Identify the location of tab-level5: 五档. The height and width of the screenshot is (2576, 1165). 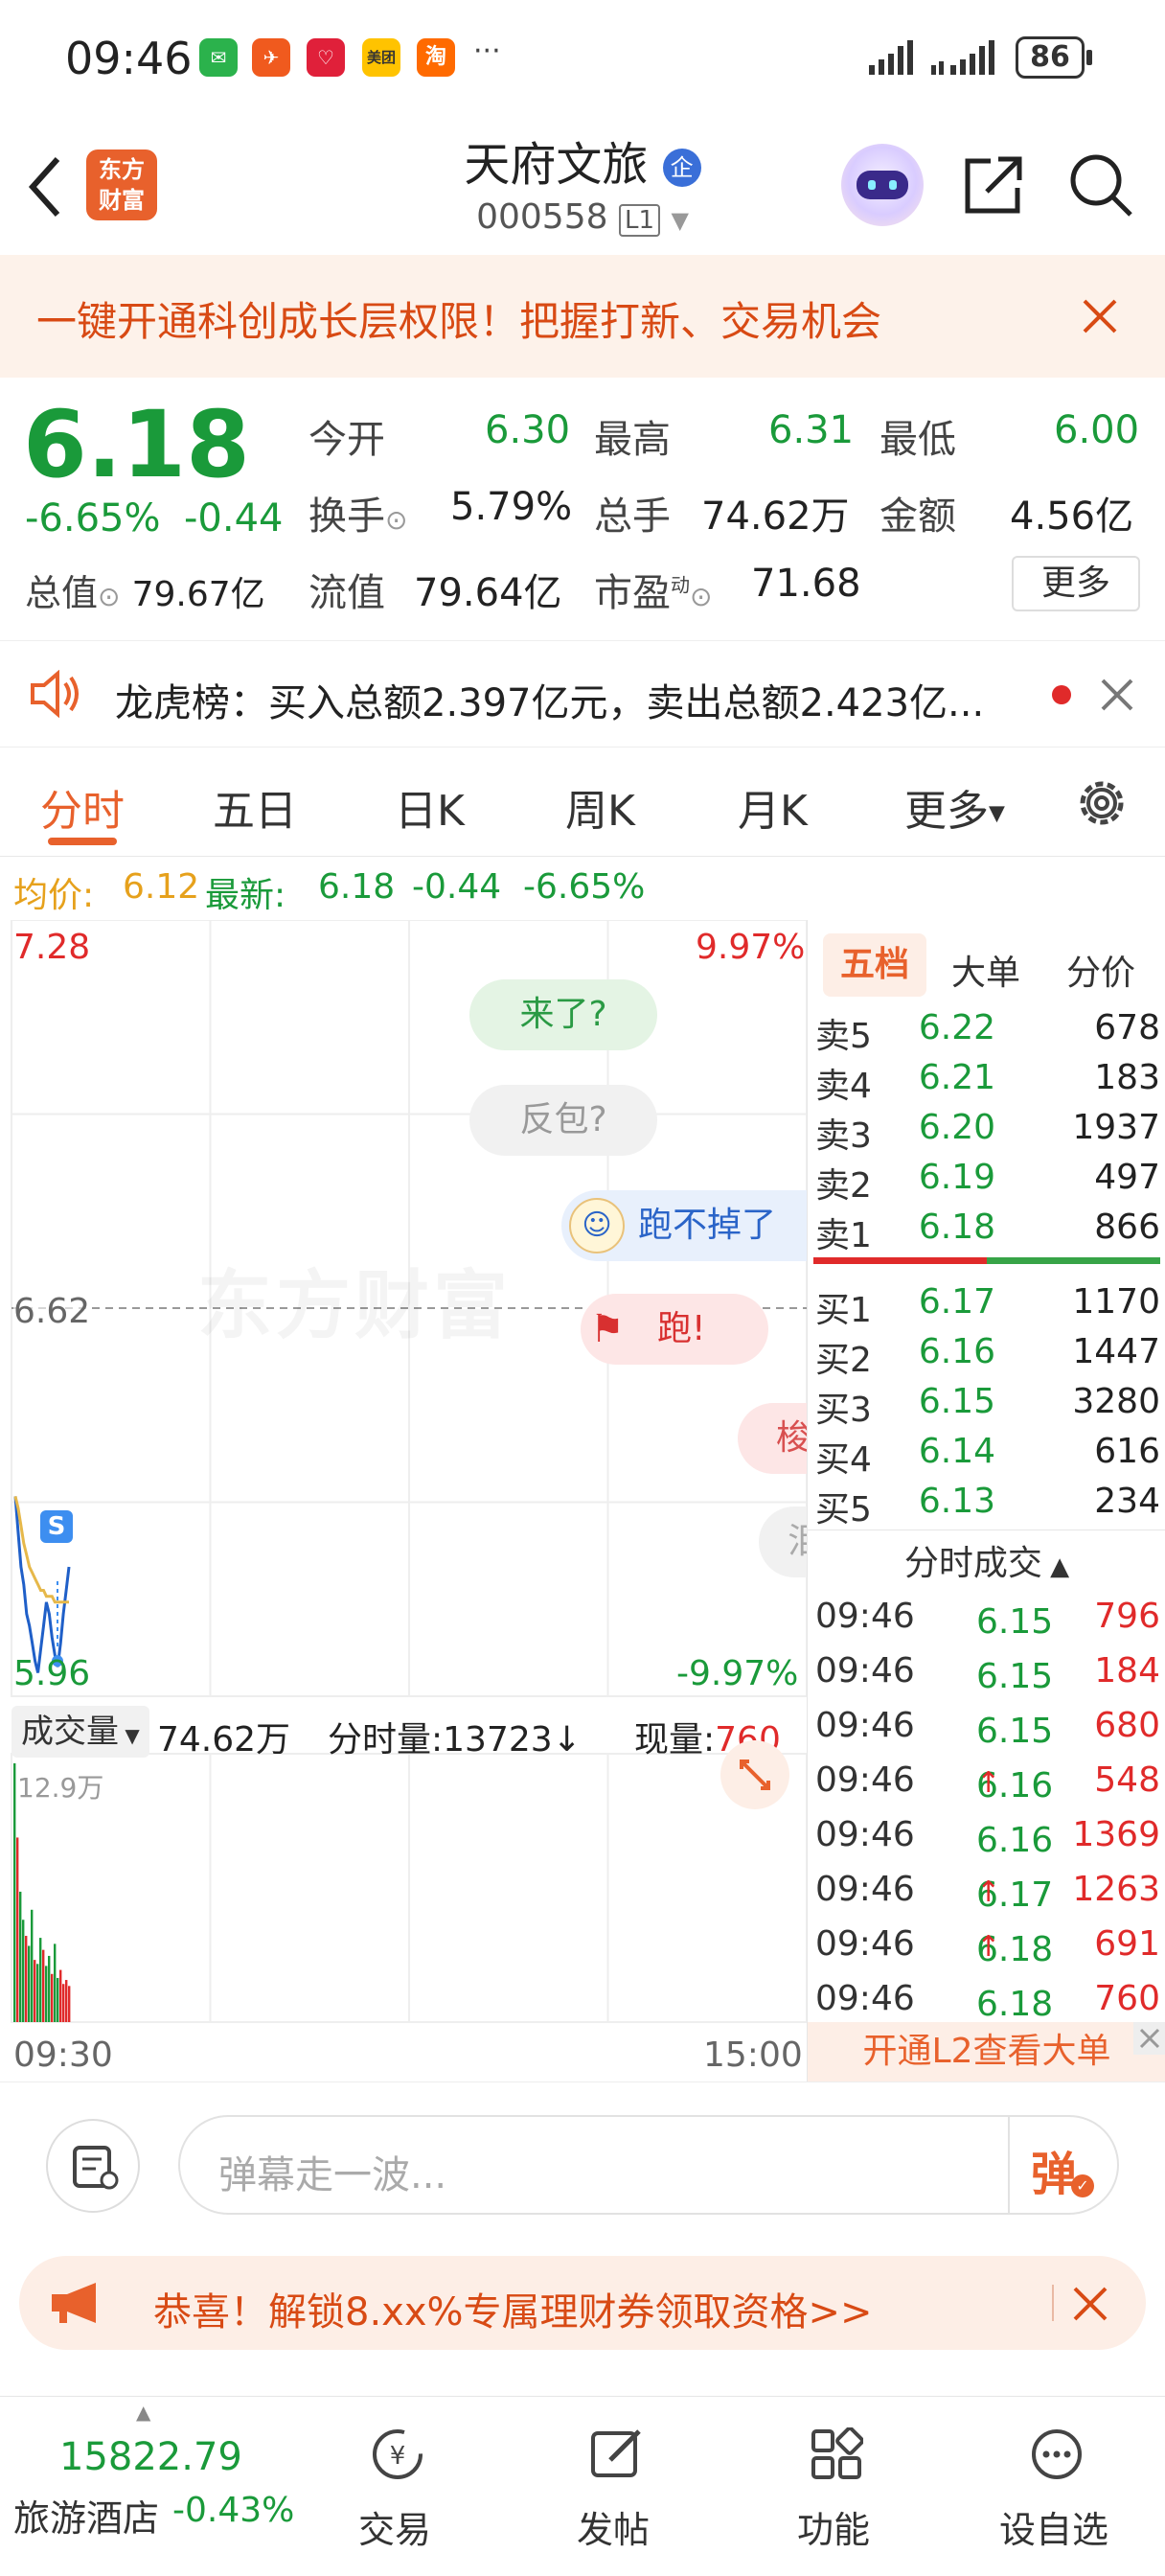
(874, 965).